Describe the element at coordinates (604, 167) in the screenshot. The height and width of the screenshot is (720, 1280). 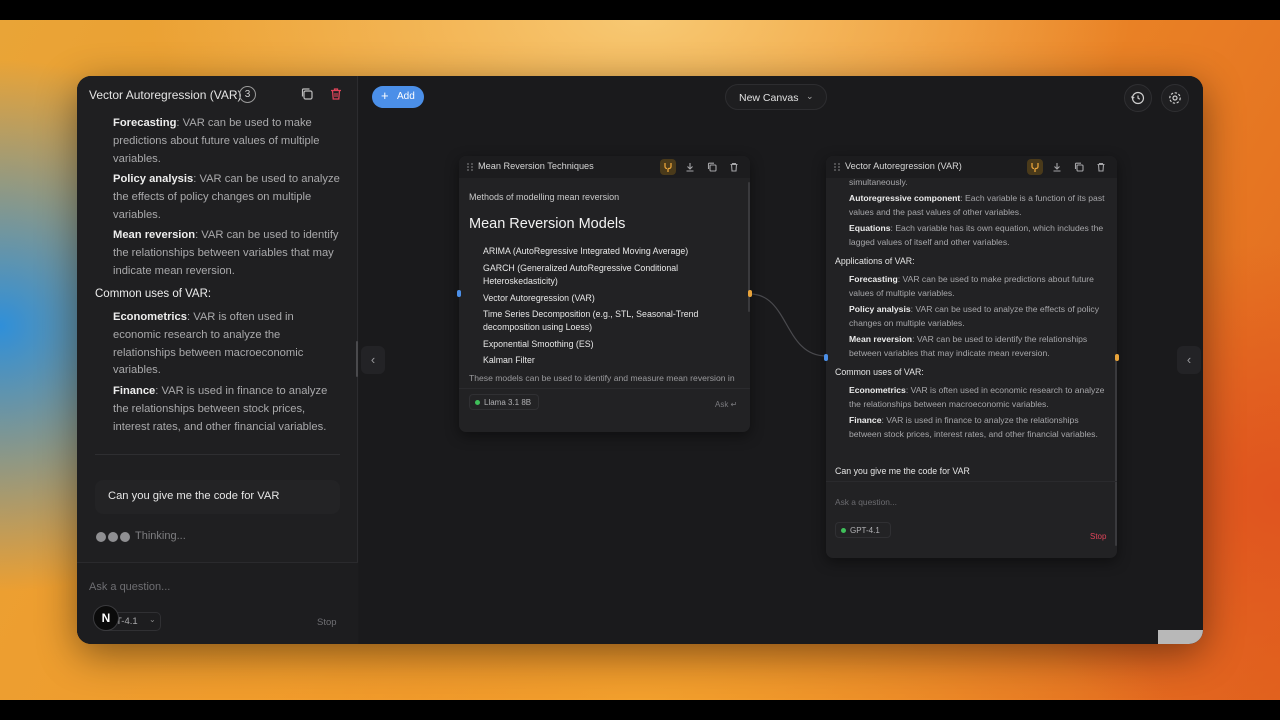
I see `node-header: Mean Reversion Techniques` at that location.